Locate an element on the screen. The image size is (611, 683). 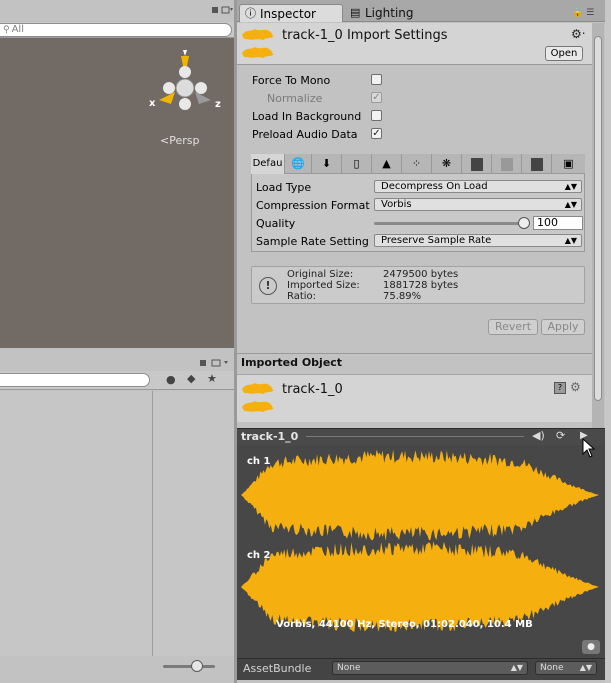
search-icon: ⚲ is located at coordinates (6, 30).